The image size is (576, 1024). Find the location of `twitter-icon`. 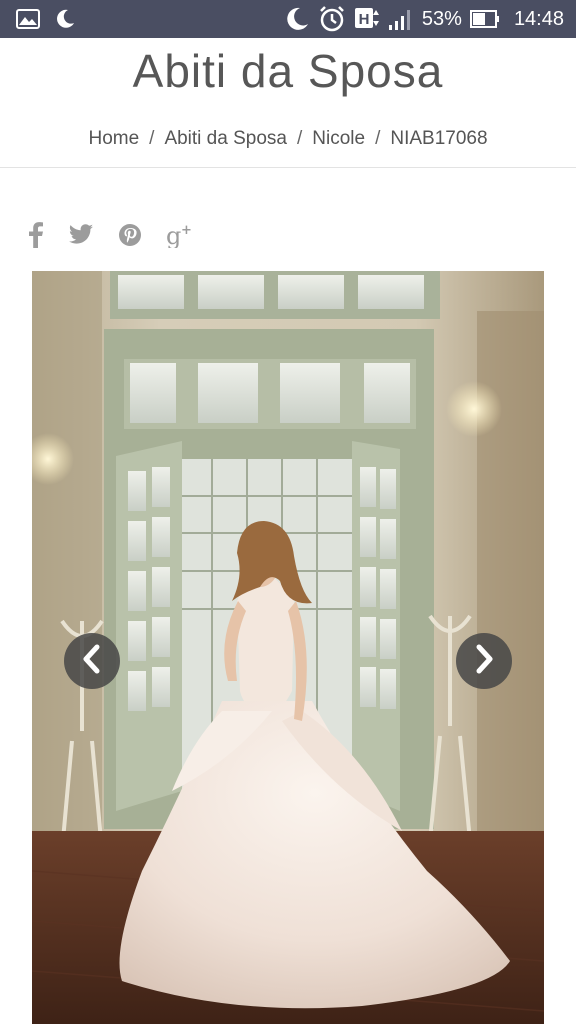

twitter-icon is located at coordinates (81, 237).